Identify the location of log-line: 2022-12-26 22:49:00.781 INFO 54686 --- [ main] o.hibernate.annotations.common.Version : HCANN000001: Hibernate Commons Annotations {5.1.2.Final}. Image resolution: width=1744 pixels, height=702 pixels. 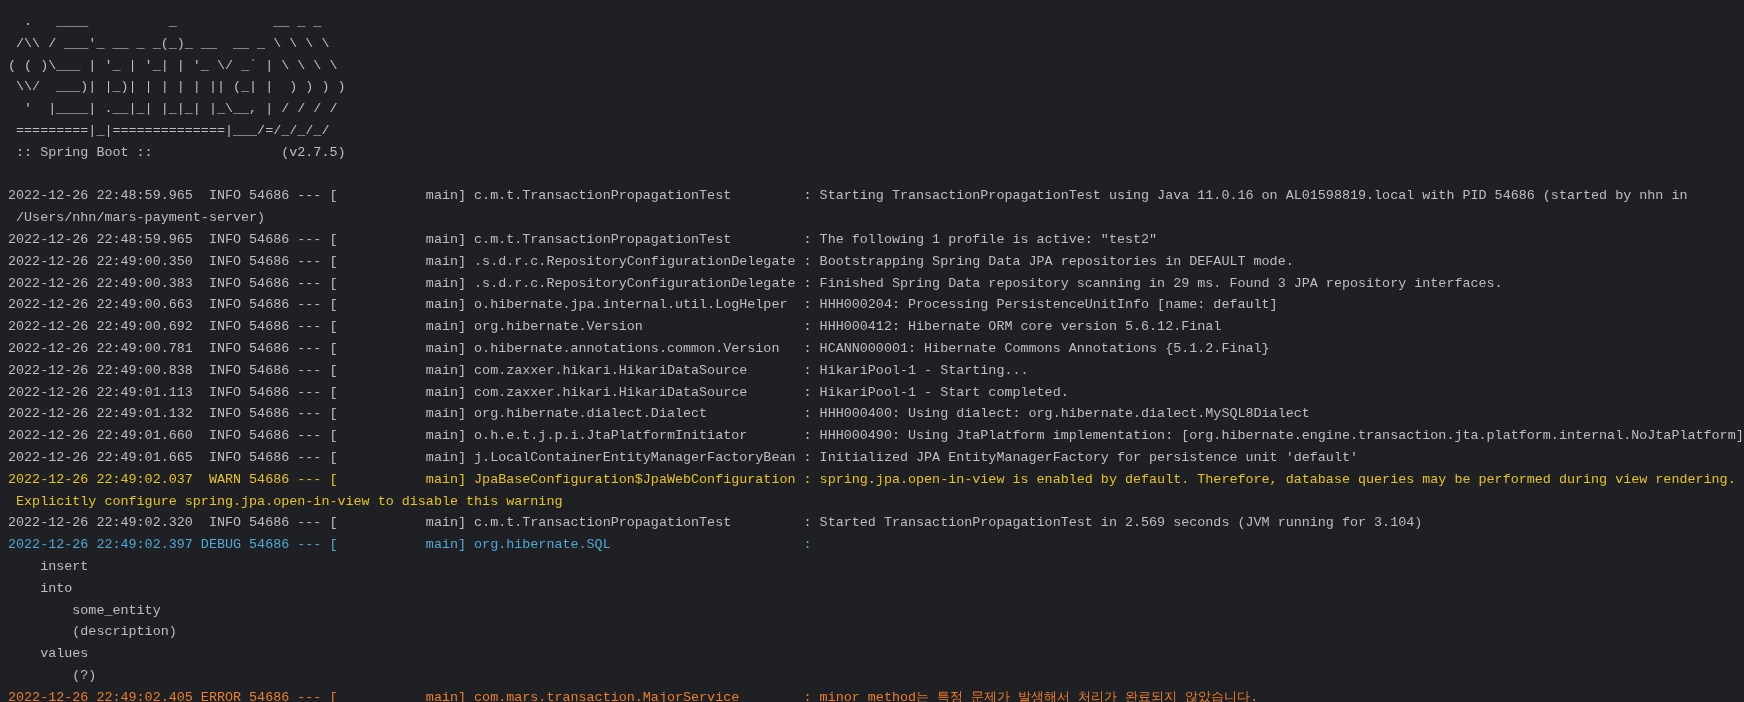
(639, 348).